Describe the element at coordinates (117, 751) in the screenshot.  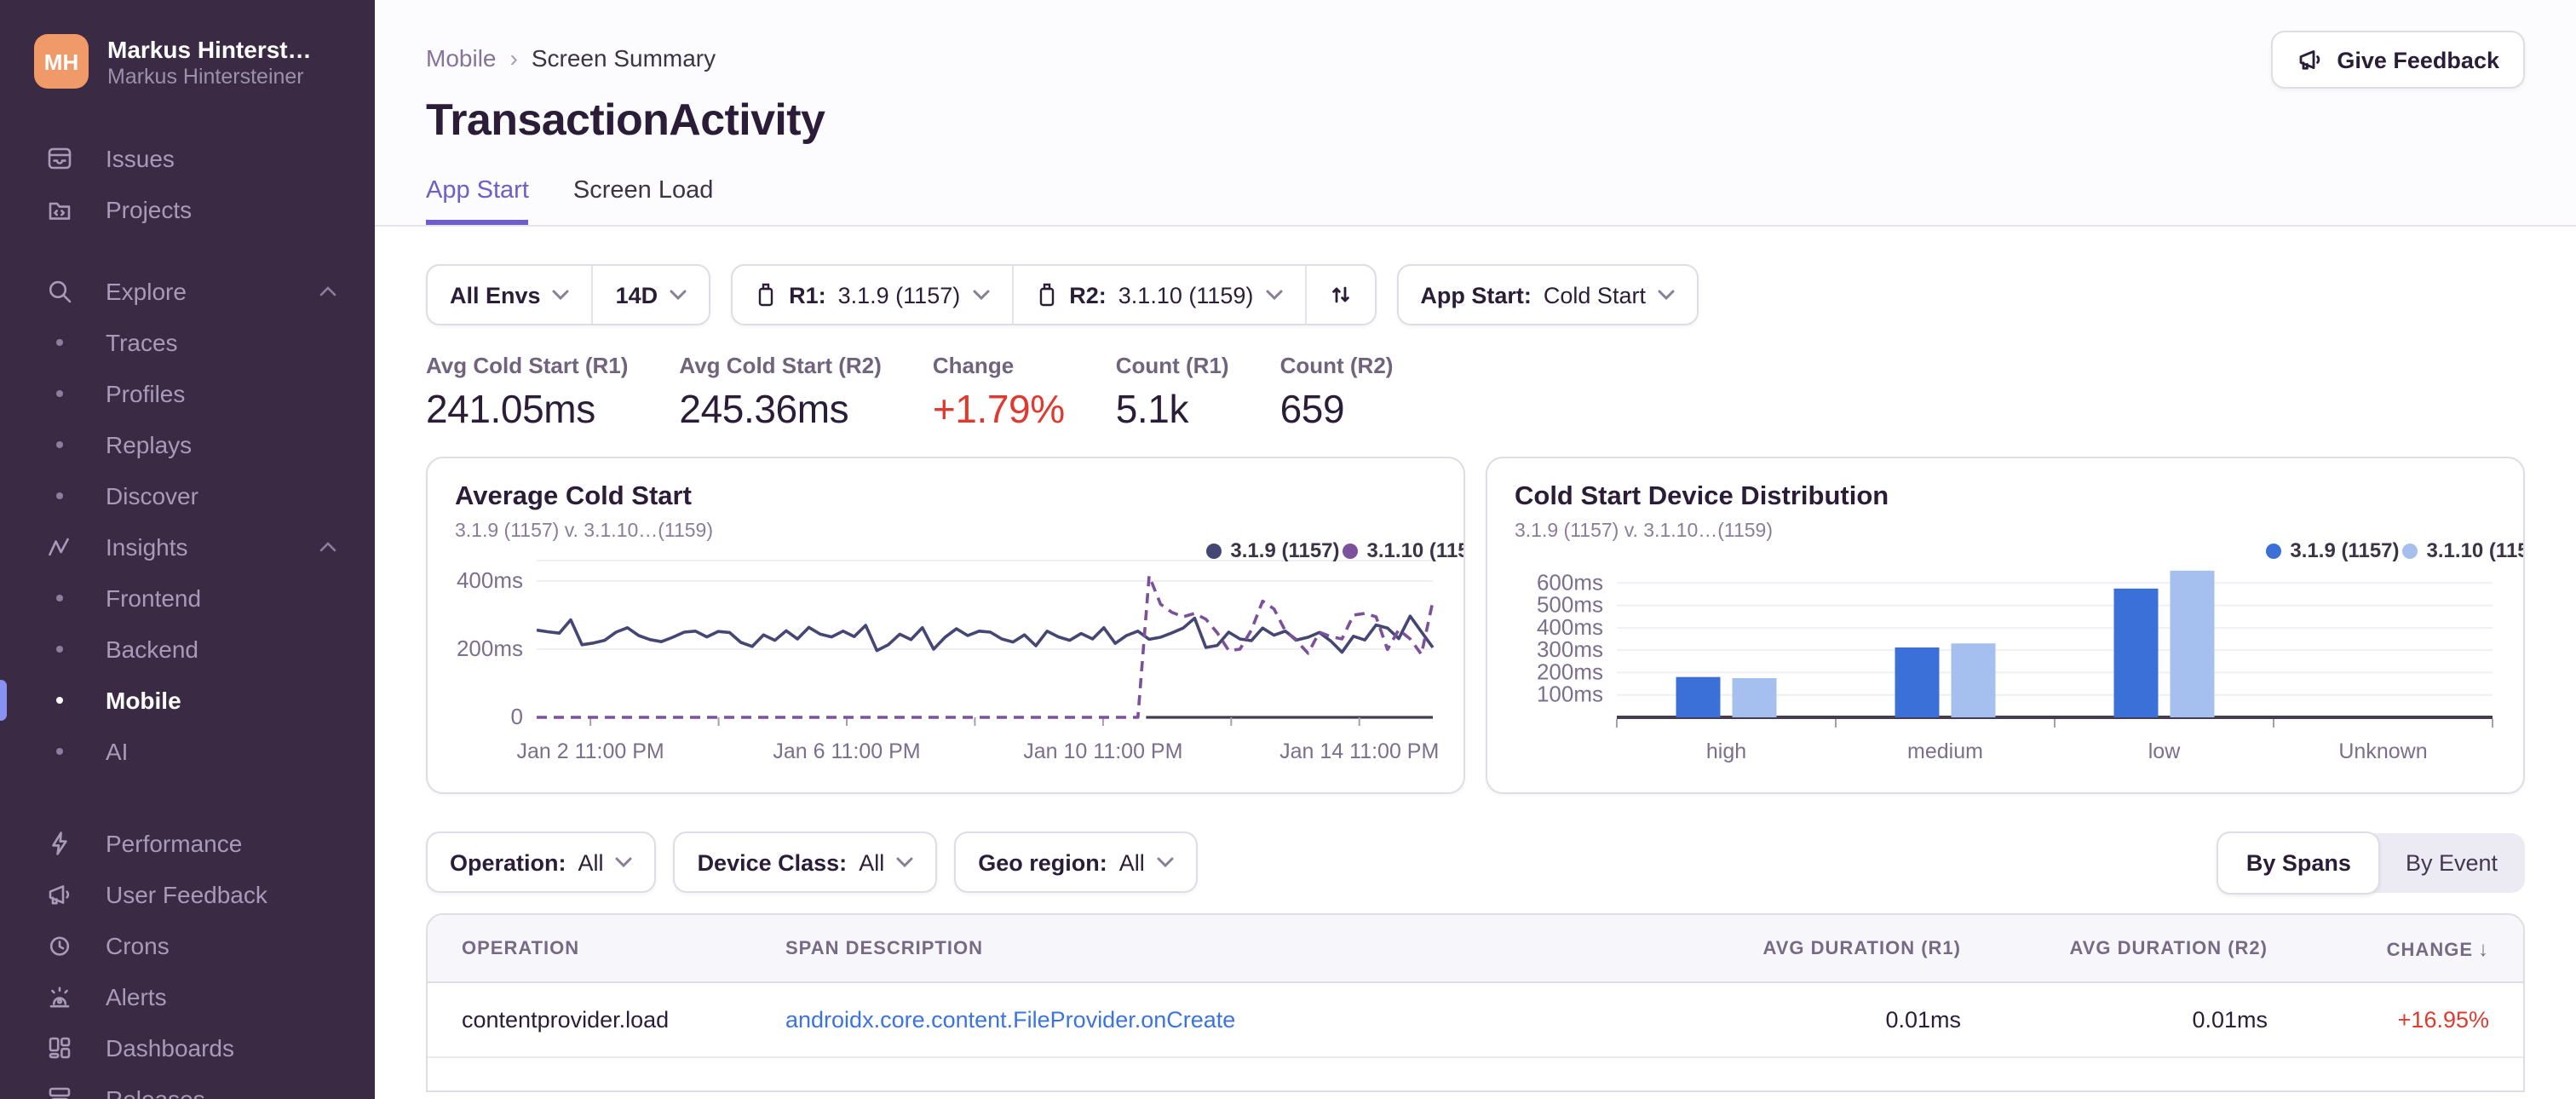
I see `sidebar-item-label: AI` at that location.